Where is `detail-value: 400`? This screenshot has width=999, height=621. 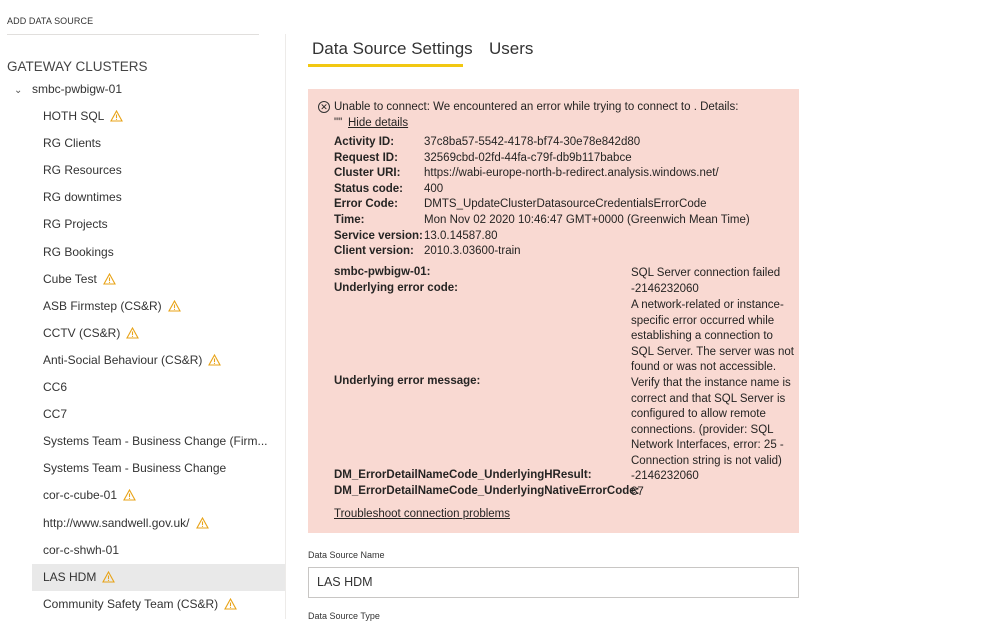 detail-value: 400 is located at coordinates (434, 188).